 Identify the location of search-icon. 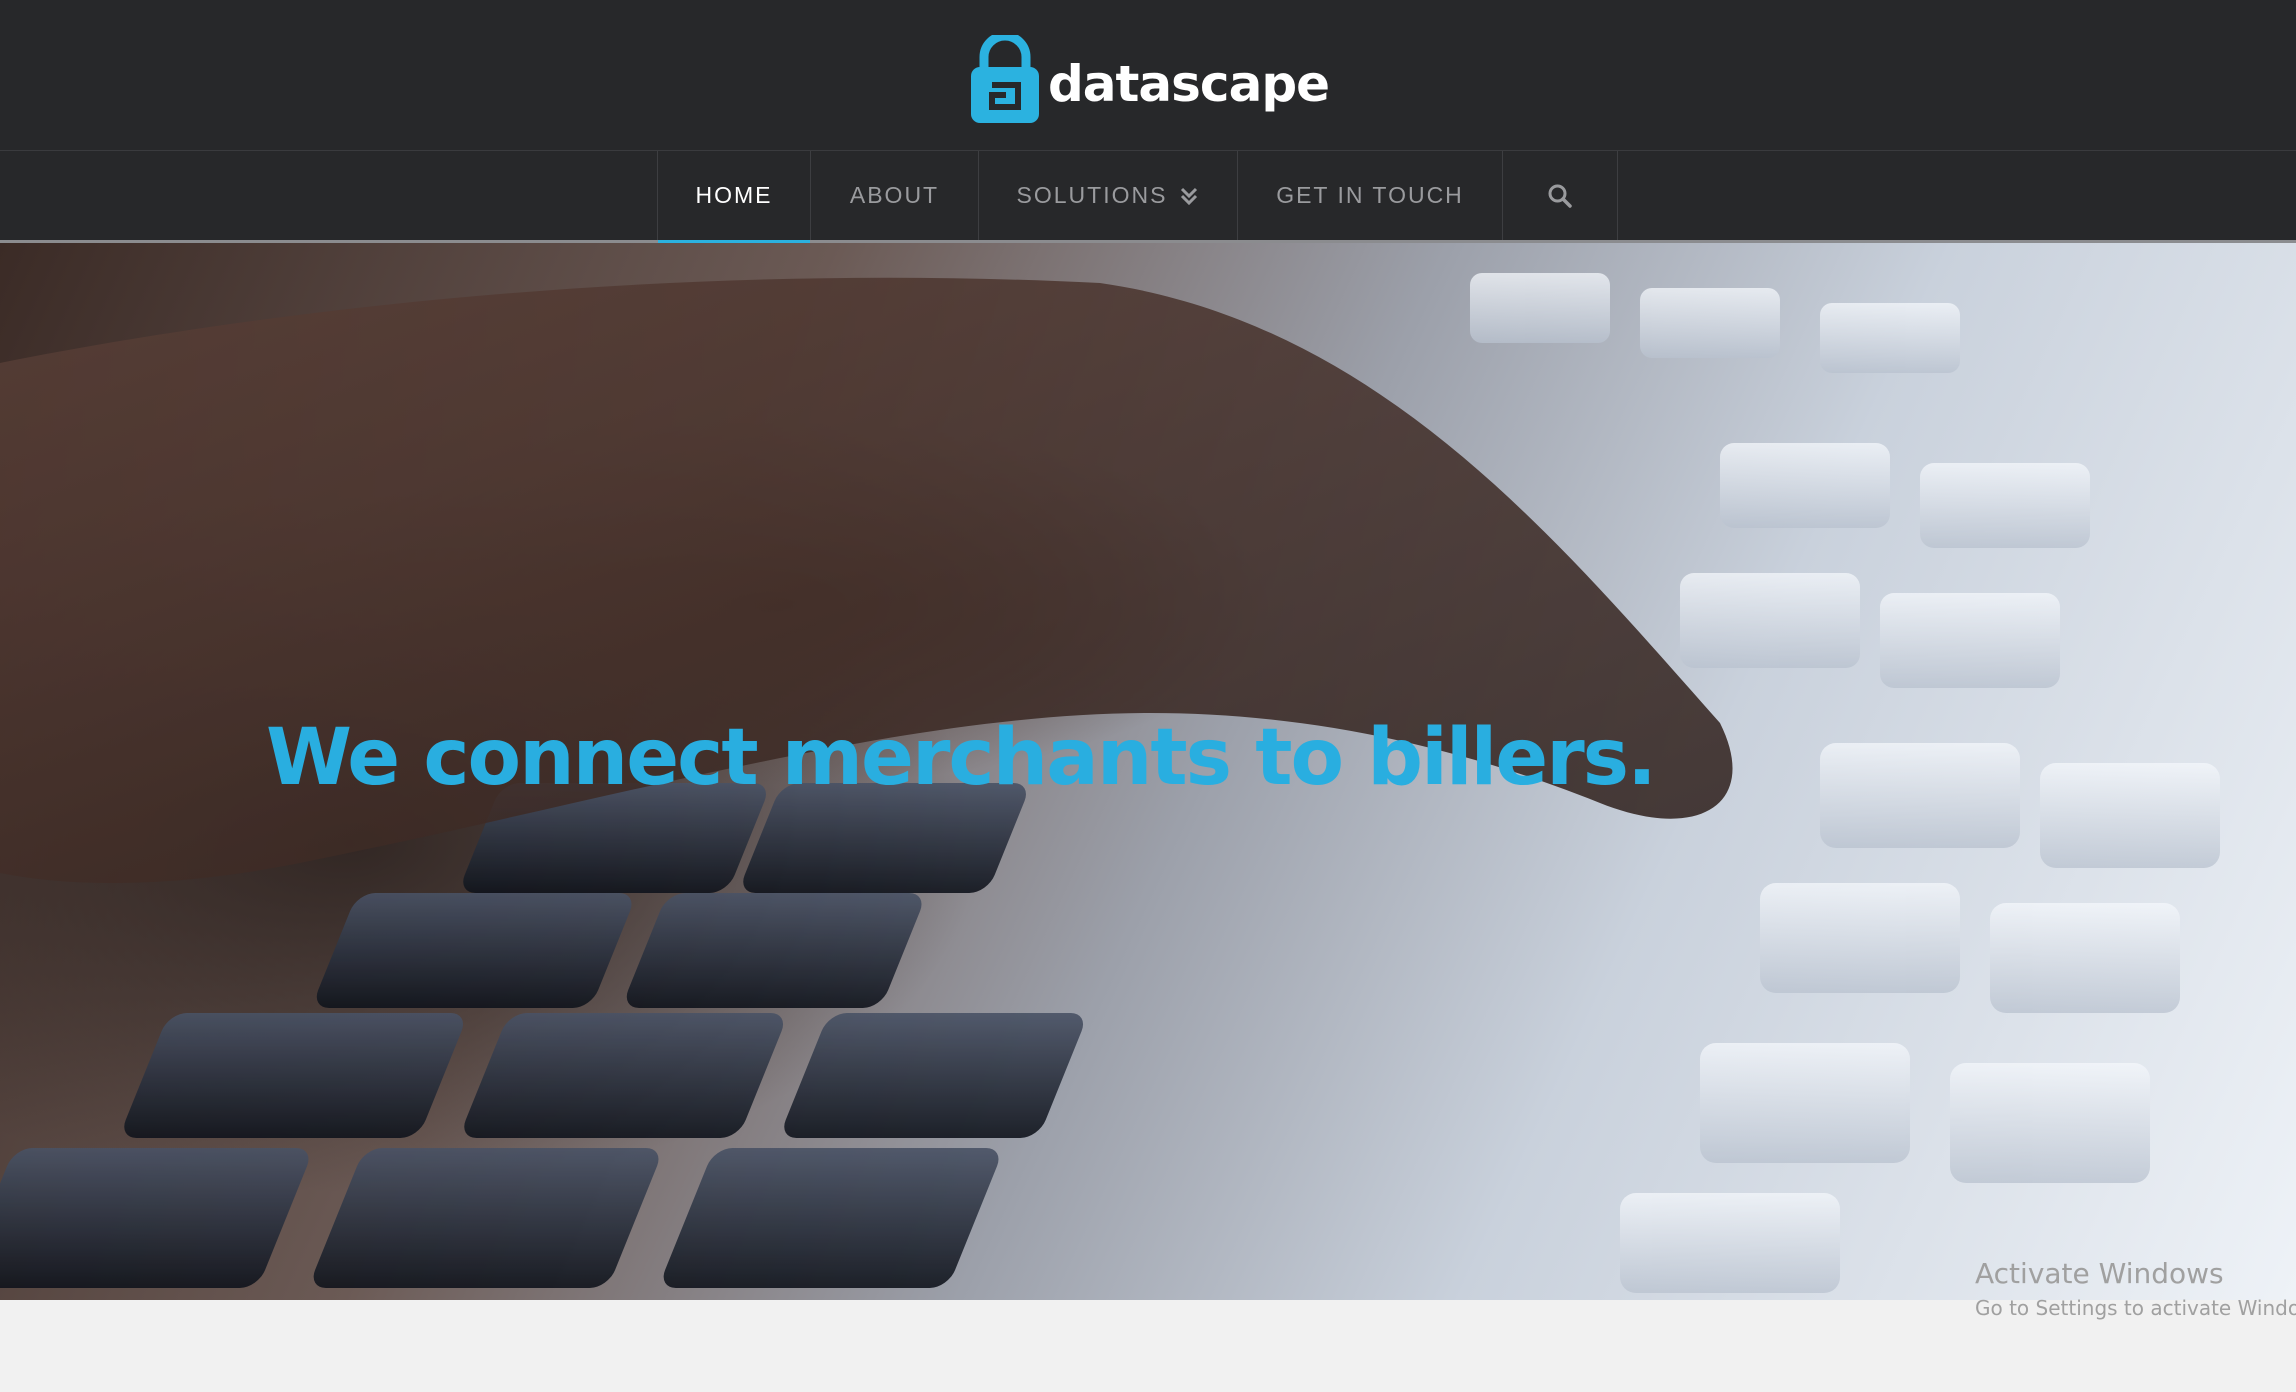
(1560, 196).